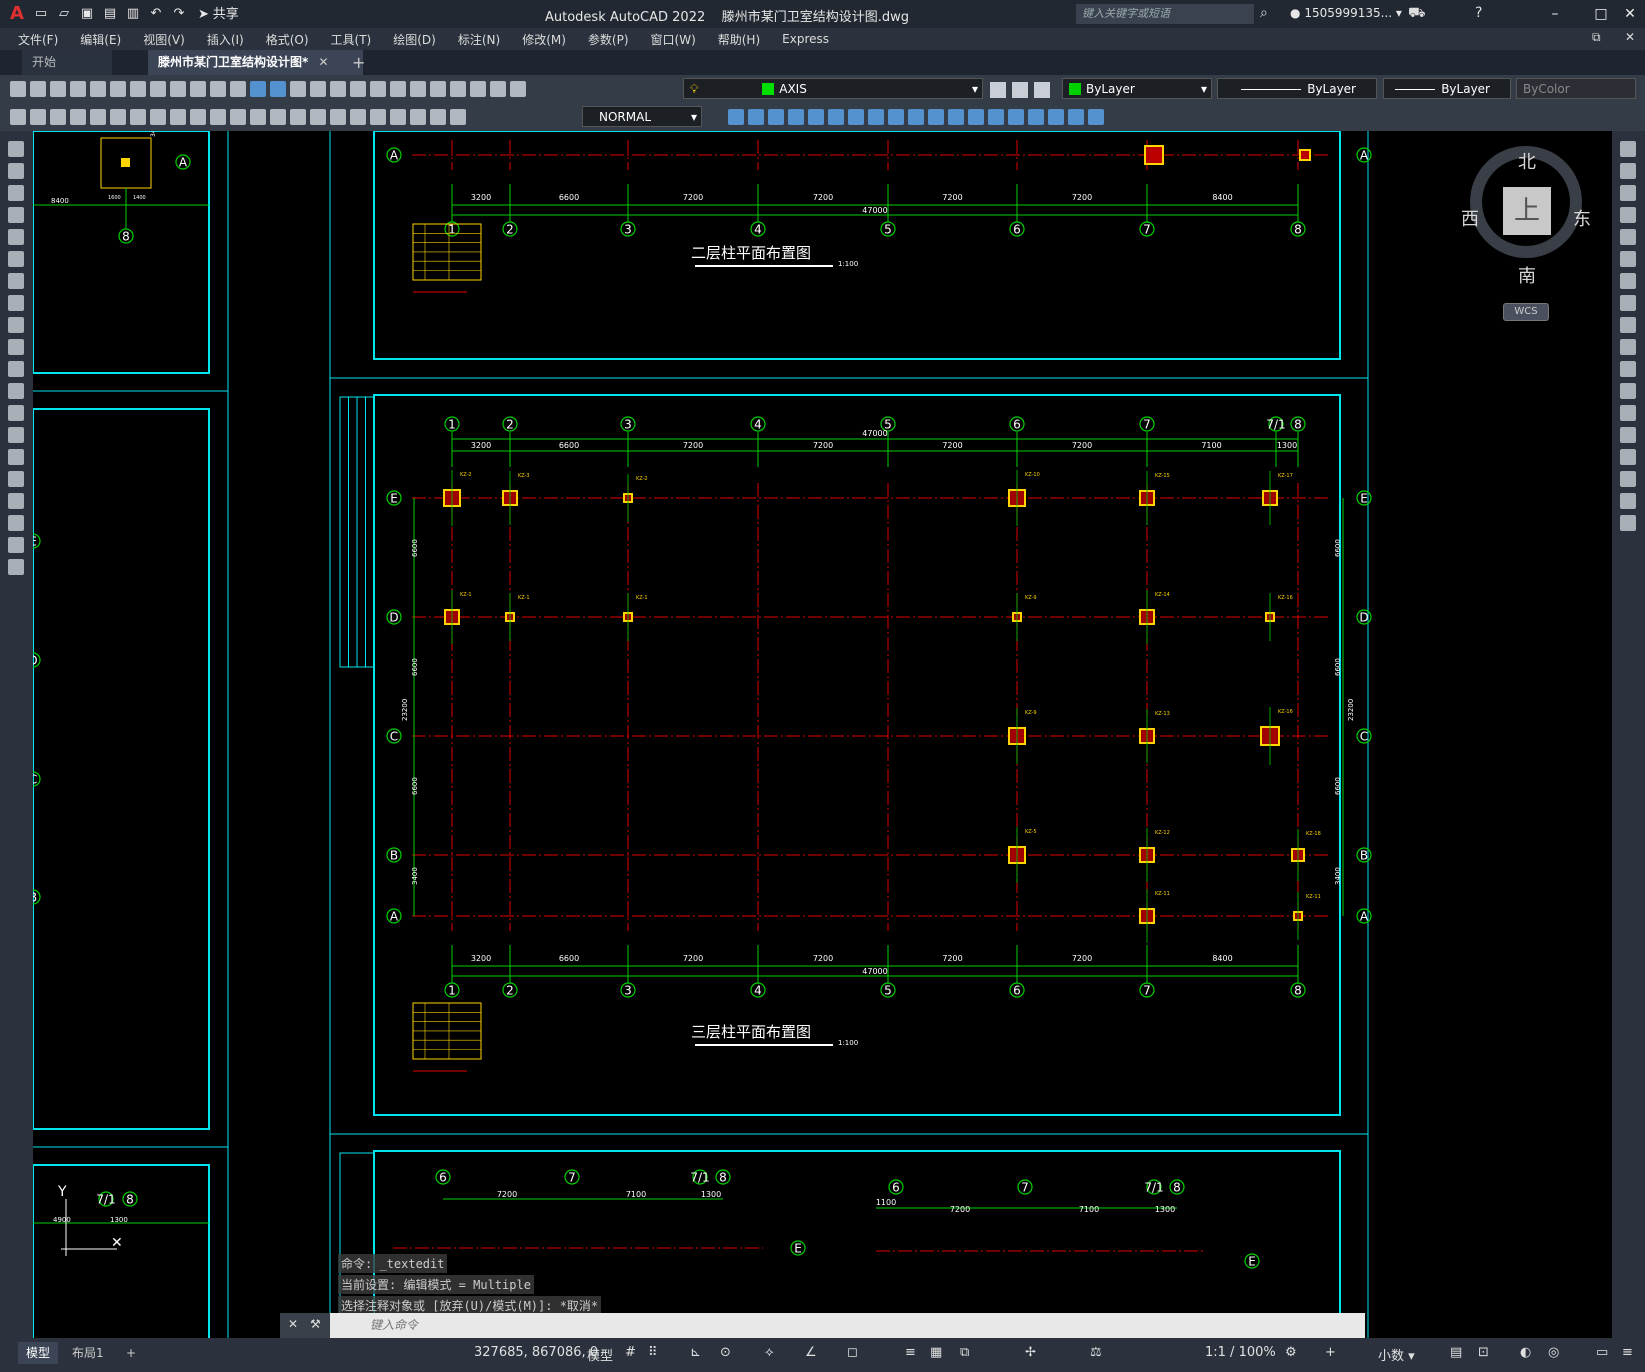  I want to click on isodraft-icon: ⟡, so click(769, 1352).